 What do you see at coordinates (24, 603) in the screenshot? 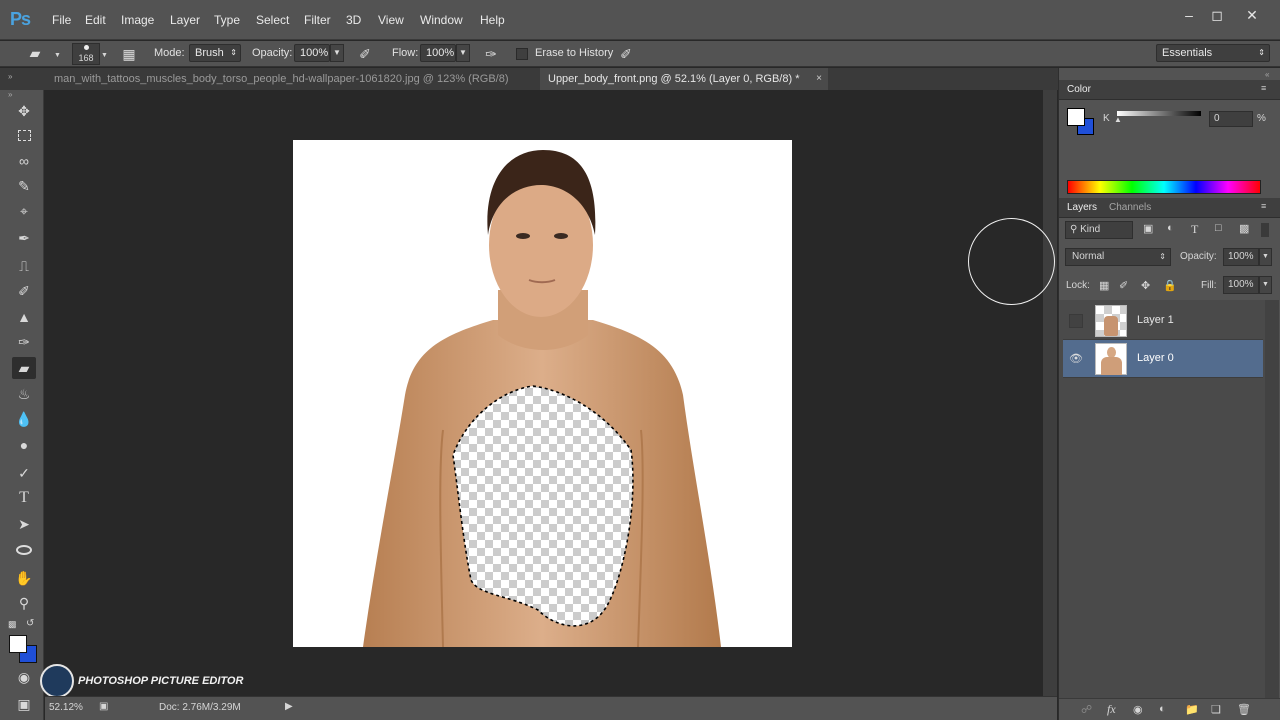
I see `zoom-tool-icon: ⚲` at bounding box center [24, 603].